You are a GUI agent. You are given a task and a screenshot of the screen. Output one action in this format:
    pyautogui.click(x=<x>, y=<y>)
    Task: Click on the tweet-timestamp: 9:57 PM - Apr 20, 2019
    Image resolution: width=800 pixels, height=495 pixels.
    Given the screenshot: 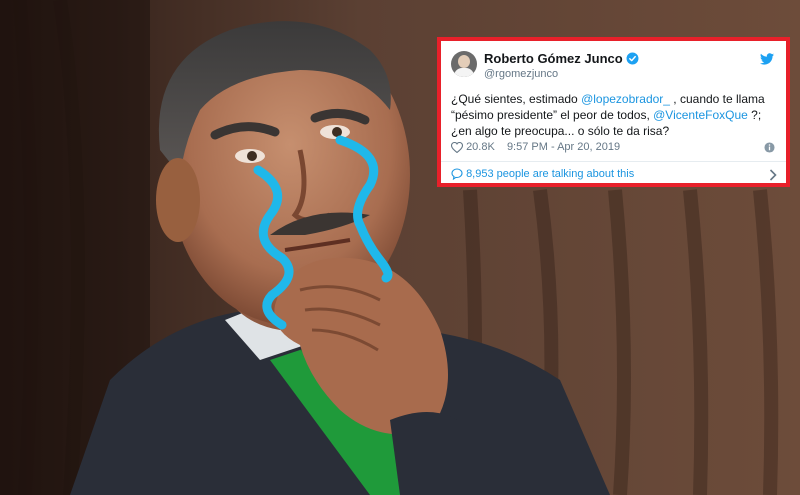 What is the action you would take?
    pyautogui.click(x=563, y=147)
    